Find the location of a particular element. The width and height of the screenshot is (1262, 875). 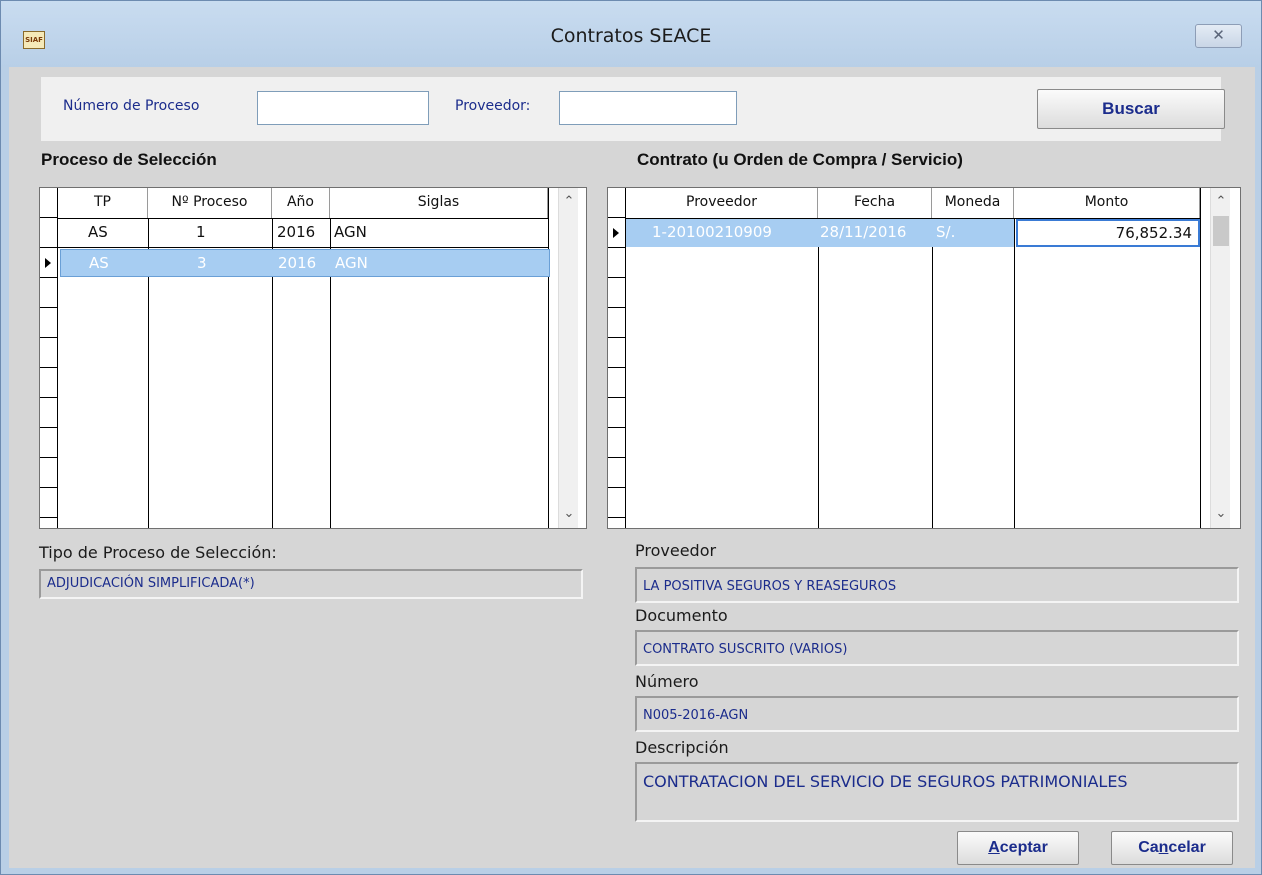

close-button: ✕ is located at coordinates (1218, 36).